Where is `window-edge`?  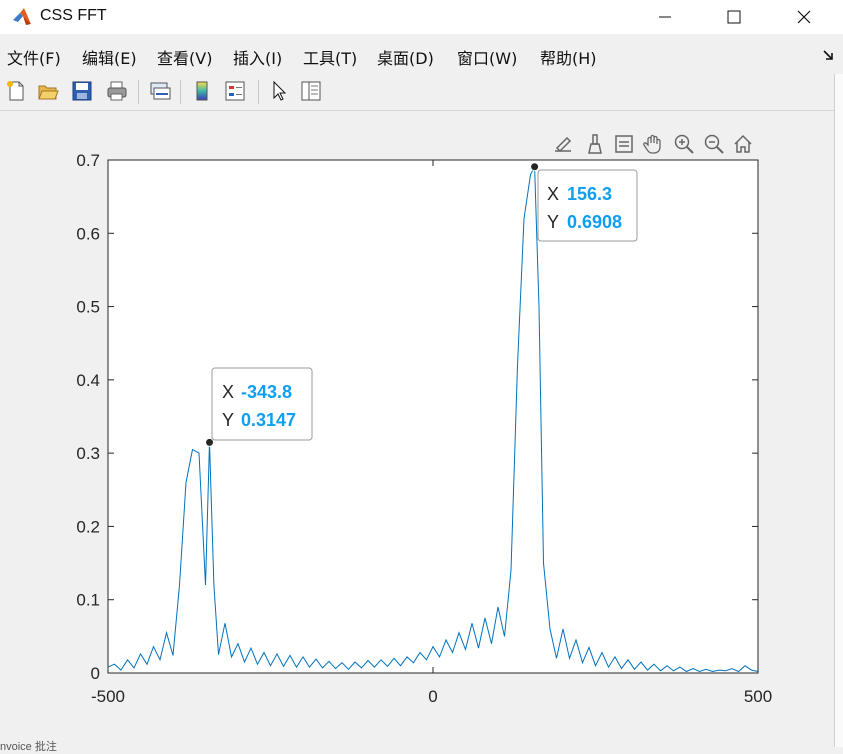 window-edge is located at coordinates (838, 410).